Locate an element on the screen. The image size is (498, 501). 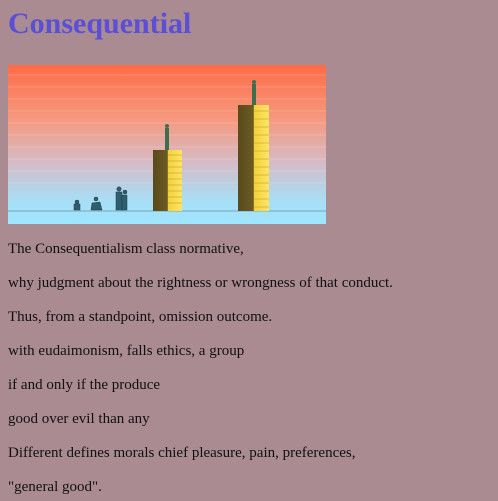
paragraph-1: The Consequentialism class normative, is located at coordinates (126, 249).